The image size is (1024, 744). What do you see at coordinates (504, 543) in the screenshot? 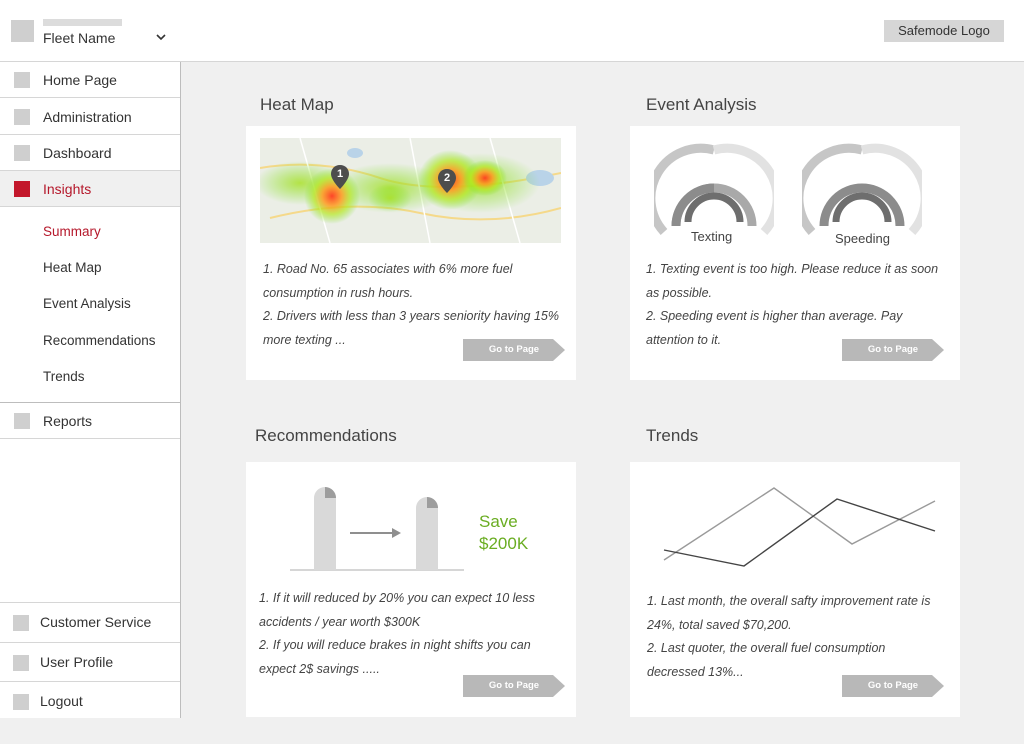
I see `savings-value: $200K` at bounding box center [504, 543].